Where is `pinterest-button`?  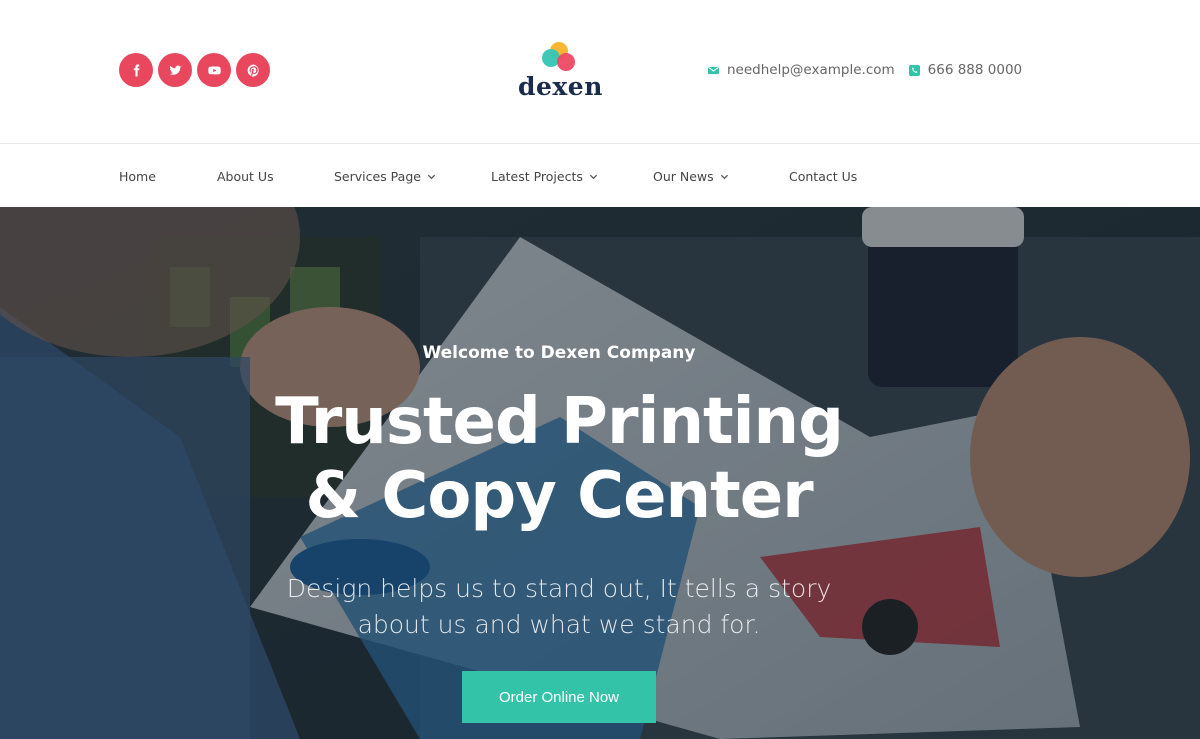 pinterest-button is located at coordinates (253, 70).